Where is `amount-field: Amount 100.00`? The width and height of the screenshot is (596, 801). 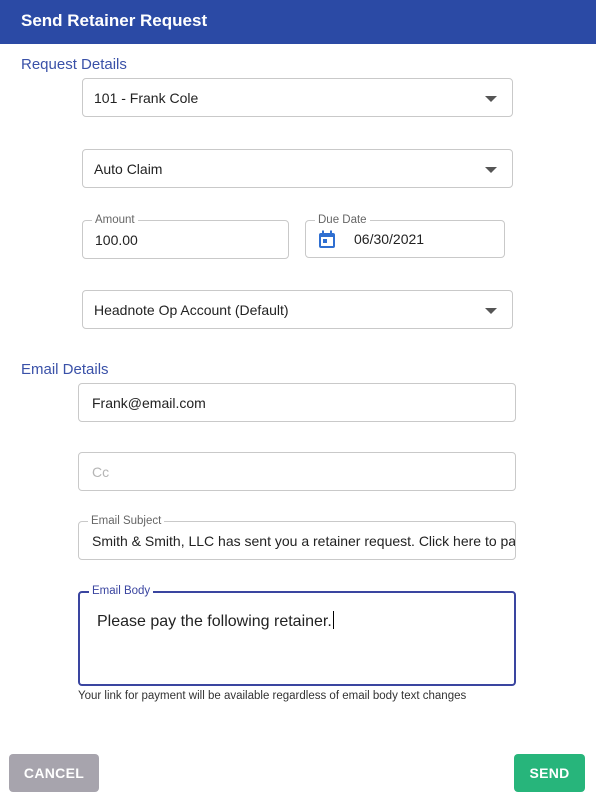
amount-field: Amount 100.00 is located at coordinates (185, 236).